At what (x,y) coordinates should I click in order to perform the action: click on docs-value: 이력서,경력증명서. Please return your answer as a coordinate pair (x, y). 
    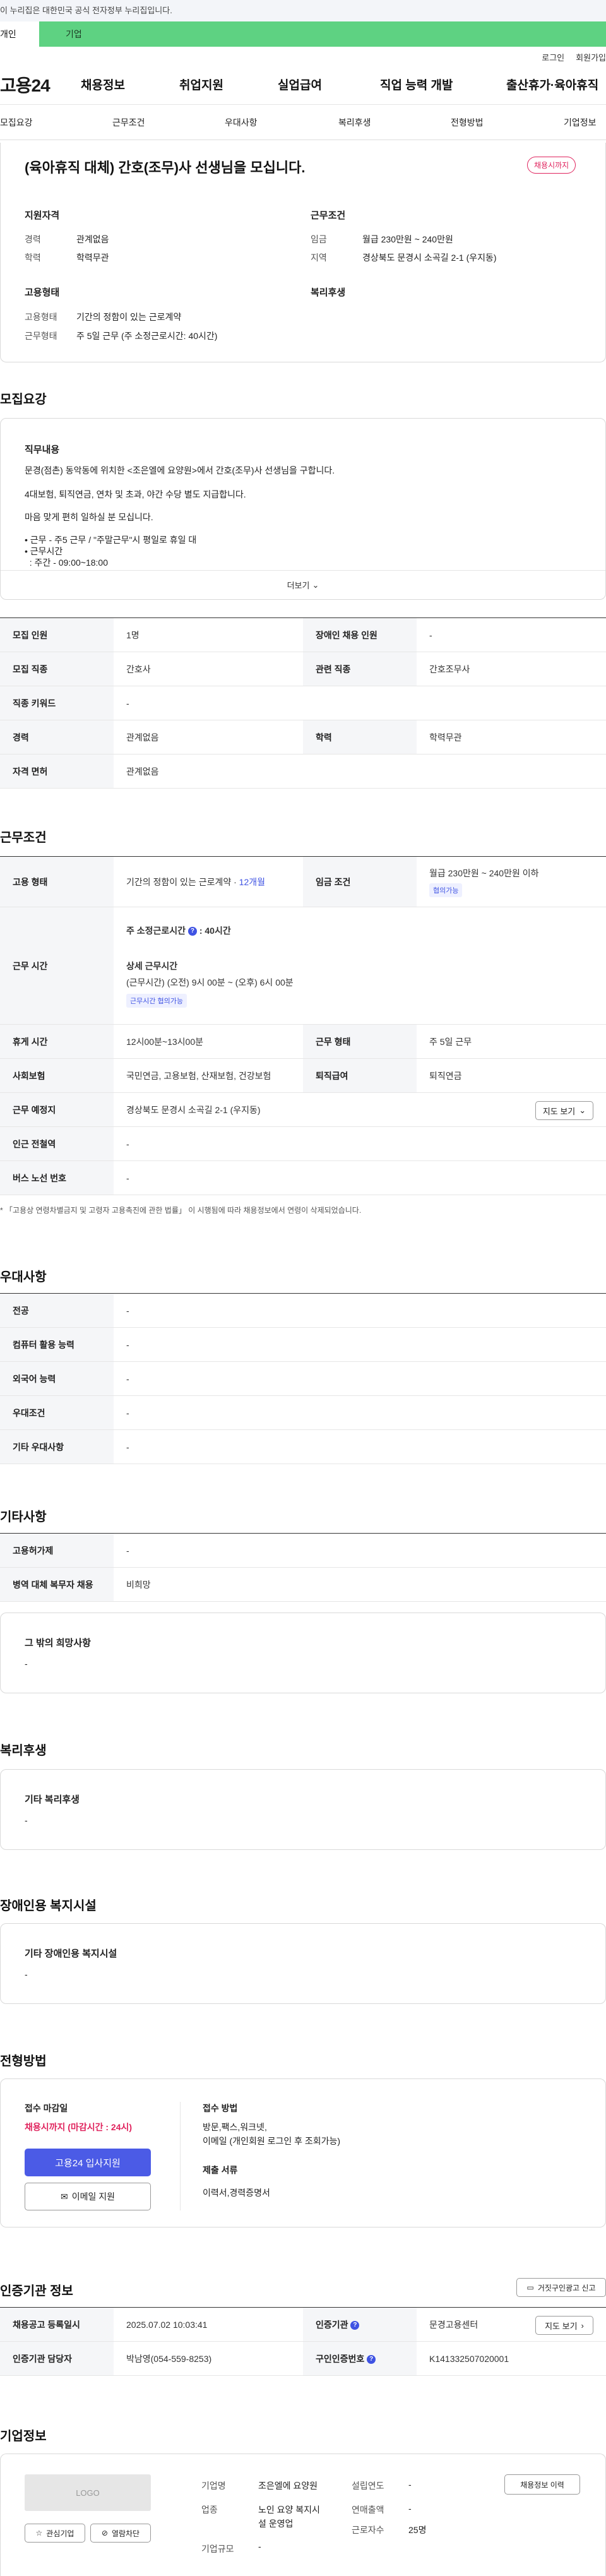
    Looking at the image, I should click on (236, 2193).